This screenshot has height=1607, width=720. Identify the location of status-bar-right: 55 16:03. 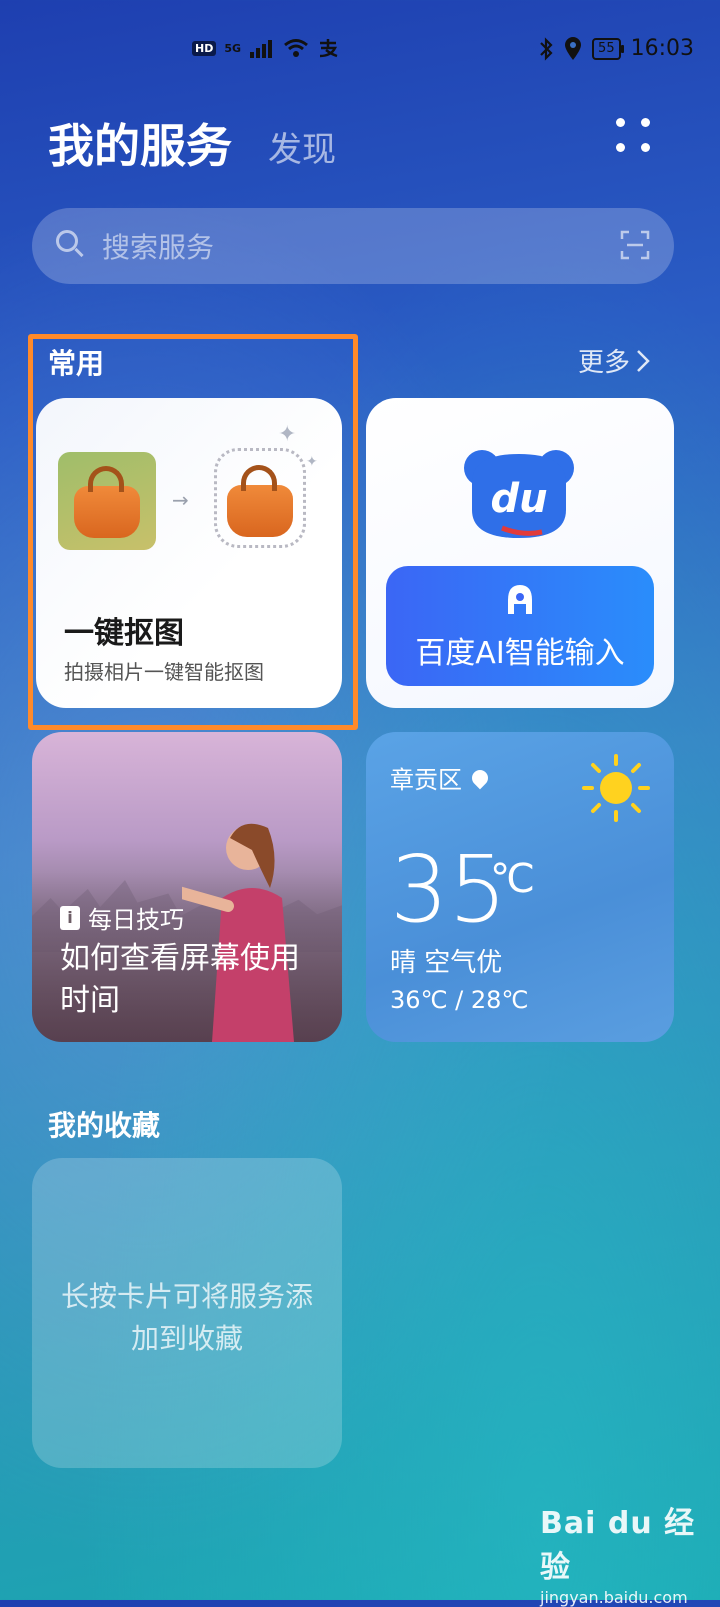
(616, 48).